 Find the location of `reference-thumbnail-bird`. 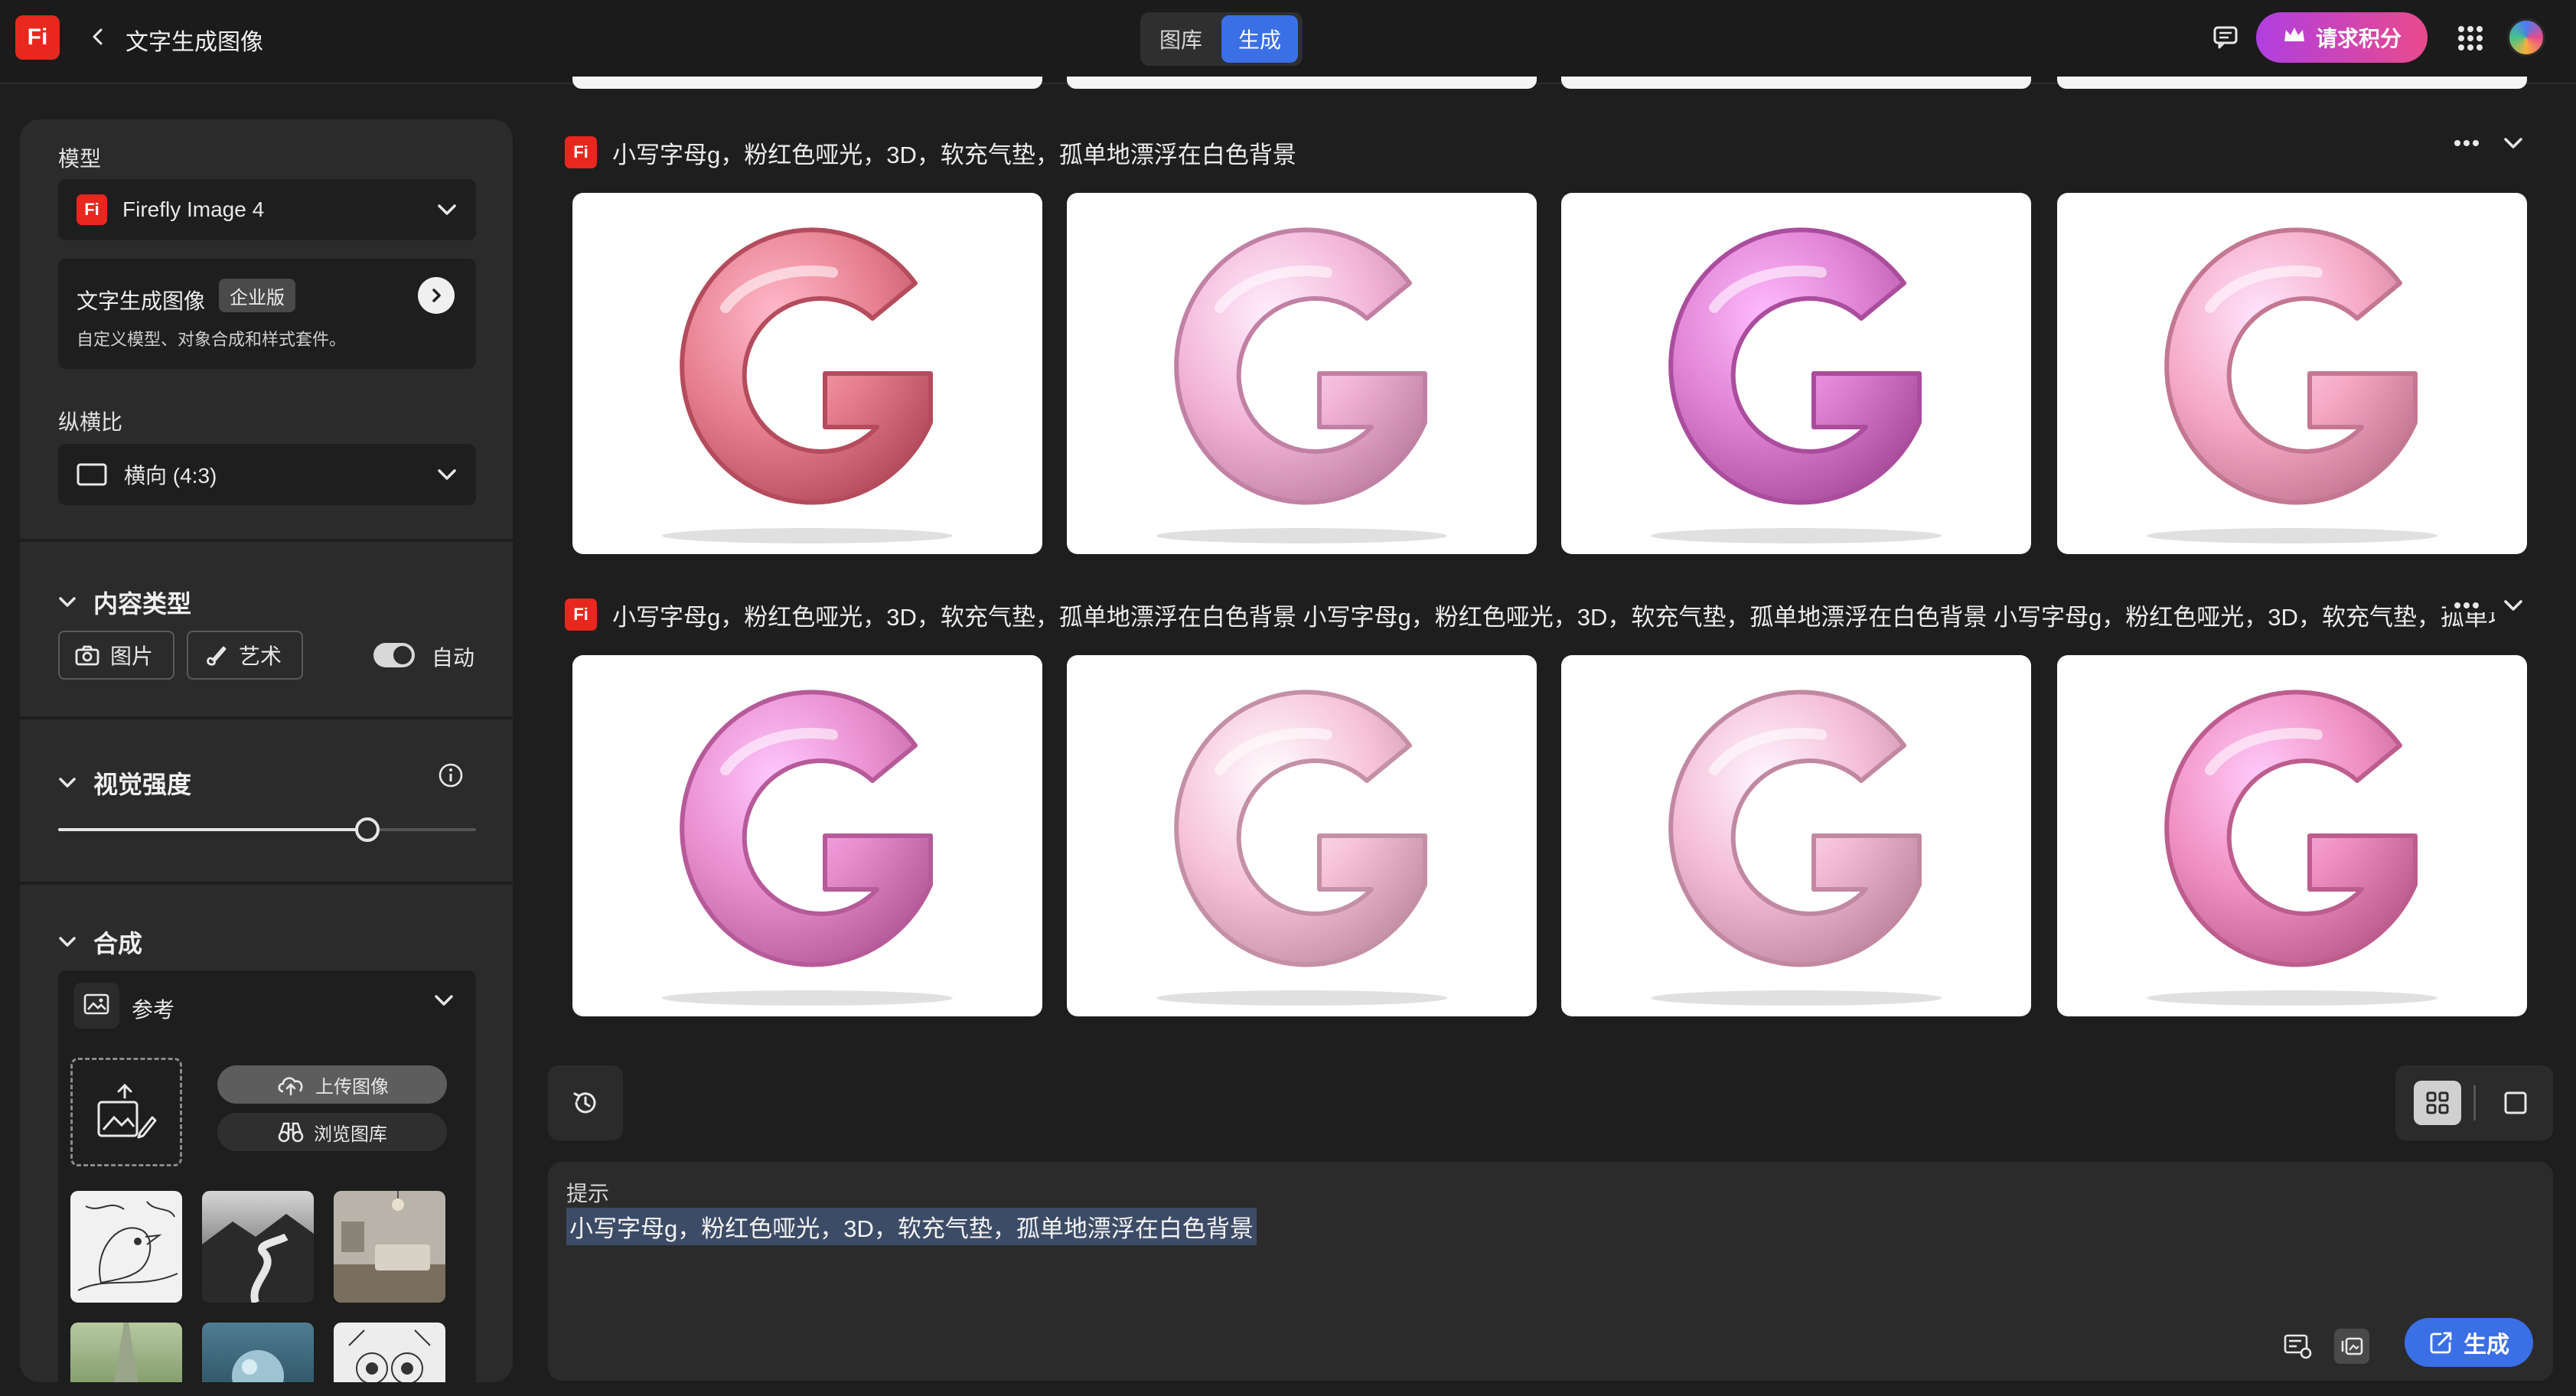

reference-thumbnail-bird is located at coordinates (126, 1247).